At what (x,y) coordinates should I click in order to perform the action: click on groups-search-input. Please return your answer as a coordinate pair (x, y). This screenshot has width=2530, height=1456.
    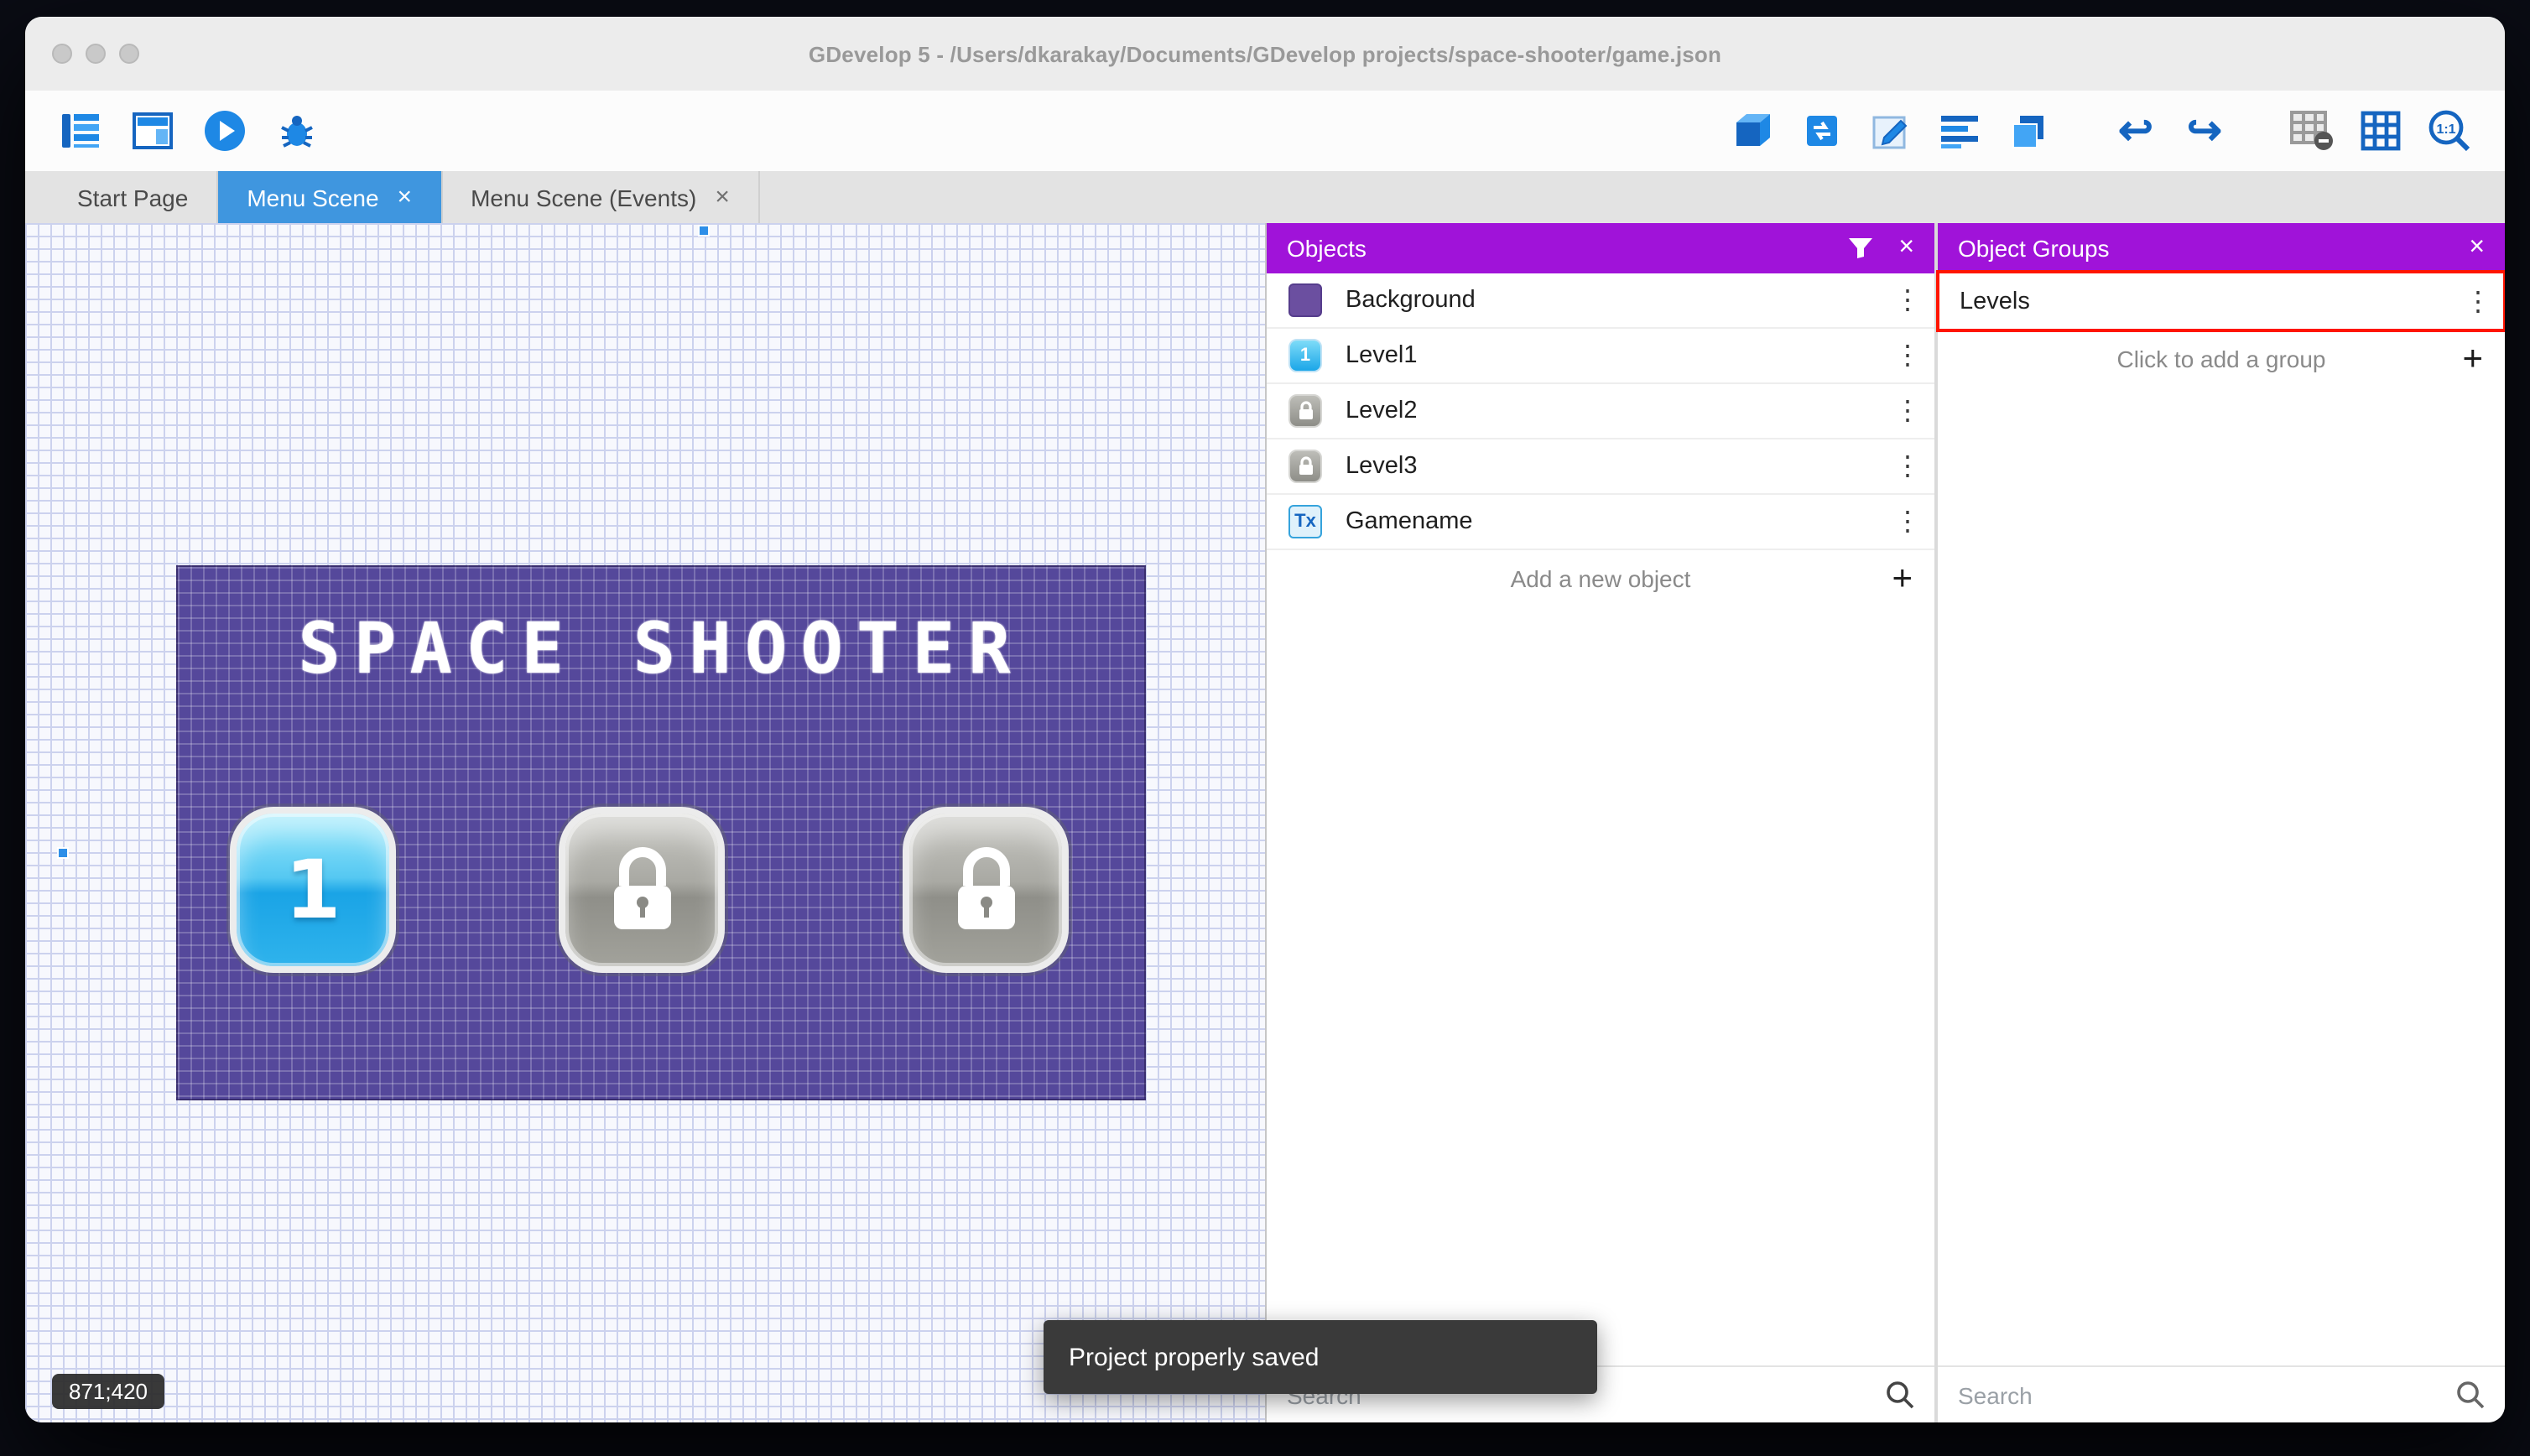
    Looking at the image, I should click on (2200, 1394).